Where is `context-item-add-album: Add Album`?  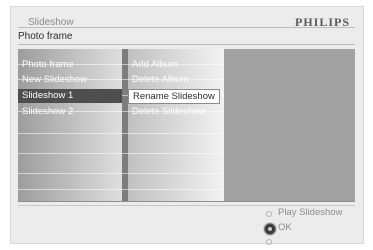
context-item-add-album: Add Album is located at coordinates (155, 65).